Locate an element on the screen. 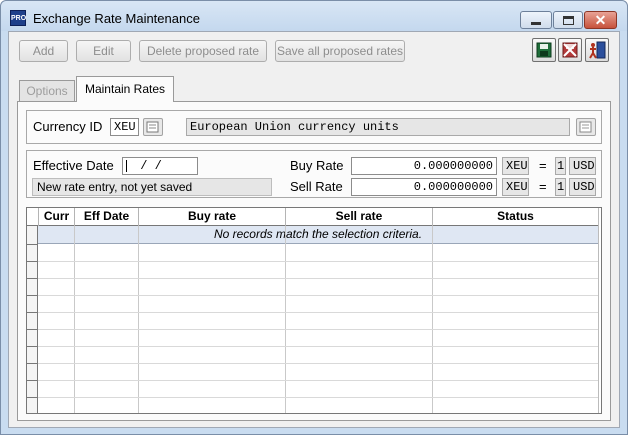 The height and width of the screenshot is (435, 628). currency-id-label: Currency ID is located at coordinates (68, 126).